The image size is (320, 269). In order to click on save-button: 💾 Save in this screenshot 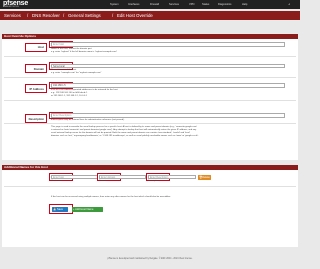, I will do `click(60, 209)`.